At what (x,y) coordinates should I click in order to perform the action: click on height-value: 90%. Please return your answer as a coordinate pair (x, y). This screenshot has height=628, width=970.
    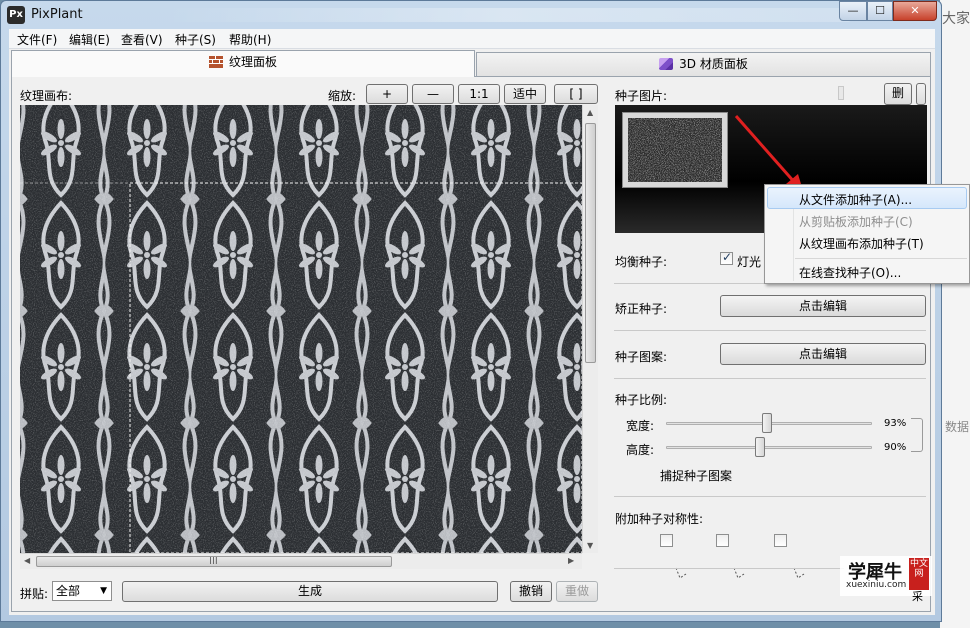
    Looking at the image, I should click on (895, 447).